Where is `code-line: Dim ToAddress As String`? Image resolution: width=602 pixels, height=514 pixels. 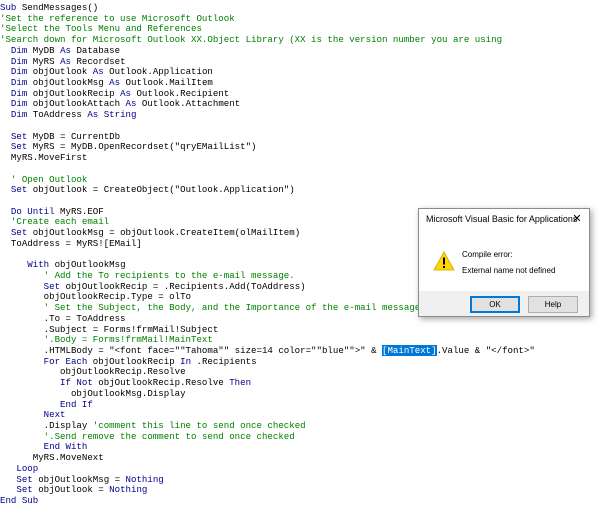
code-line: Dim ToAddress As String is located at coordinates (267, 115).